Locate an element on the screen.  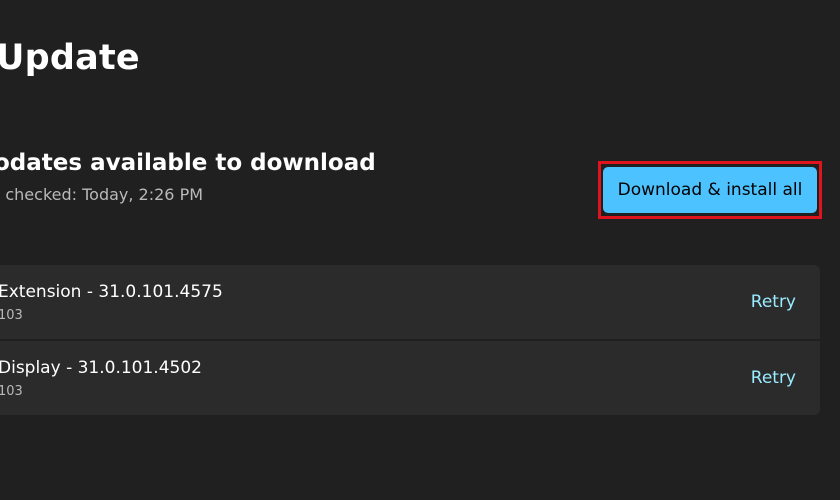
update-title: Extension - 31.0.101.4575 is located at coordinates (111, 292).